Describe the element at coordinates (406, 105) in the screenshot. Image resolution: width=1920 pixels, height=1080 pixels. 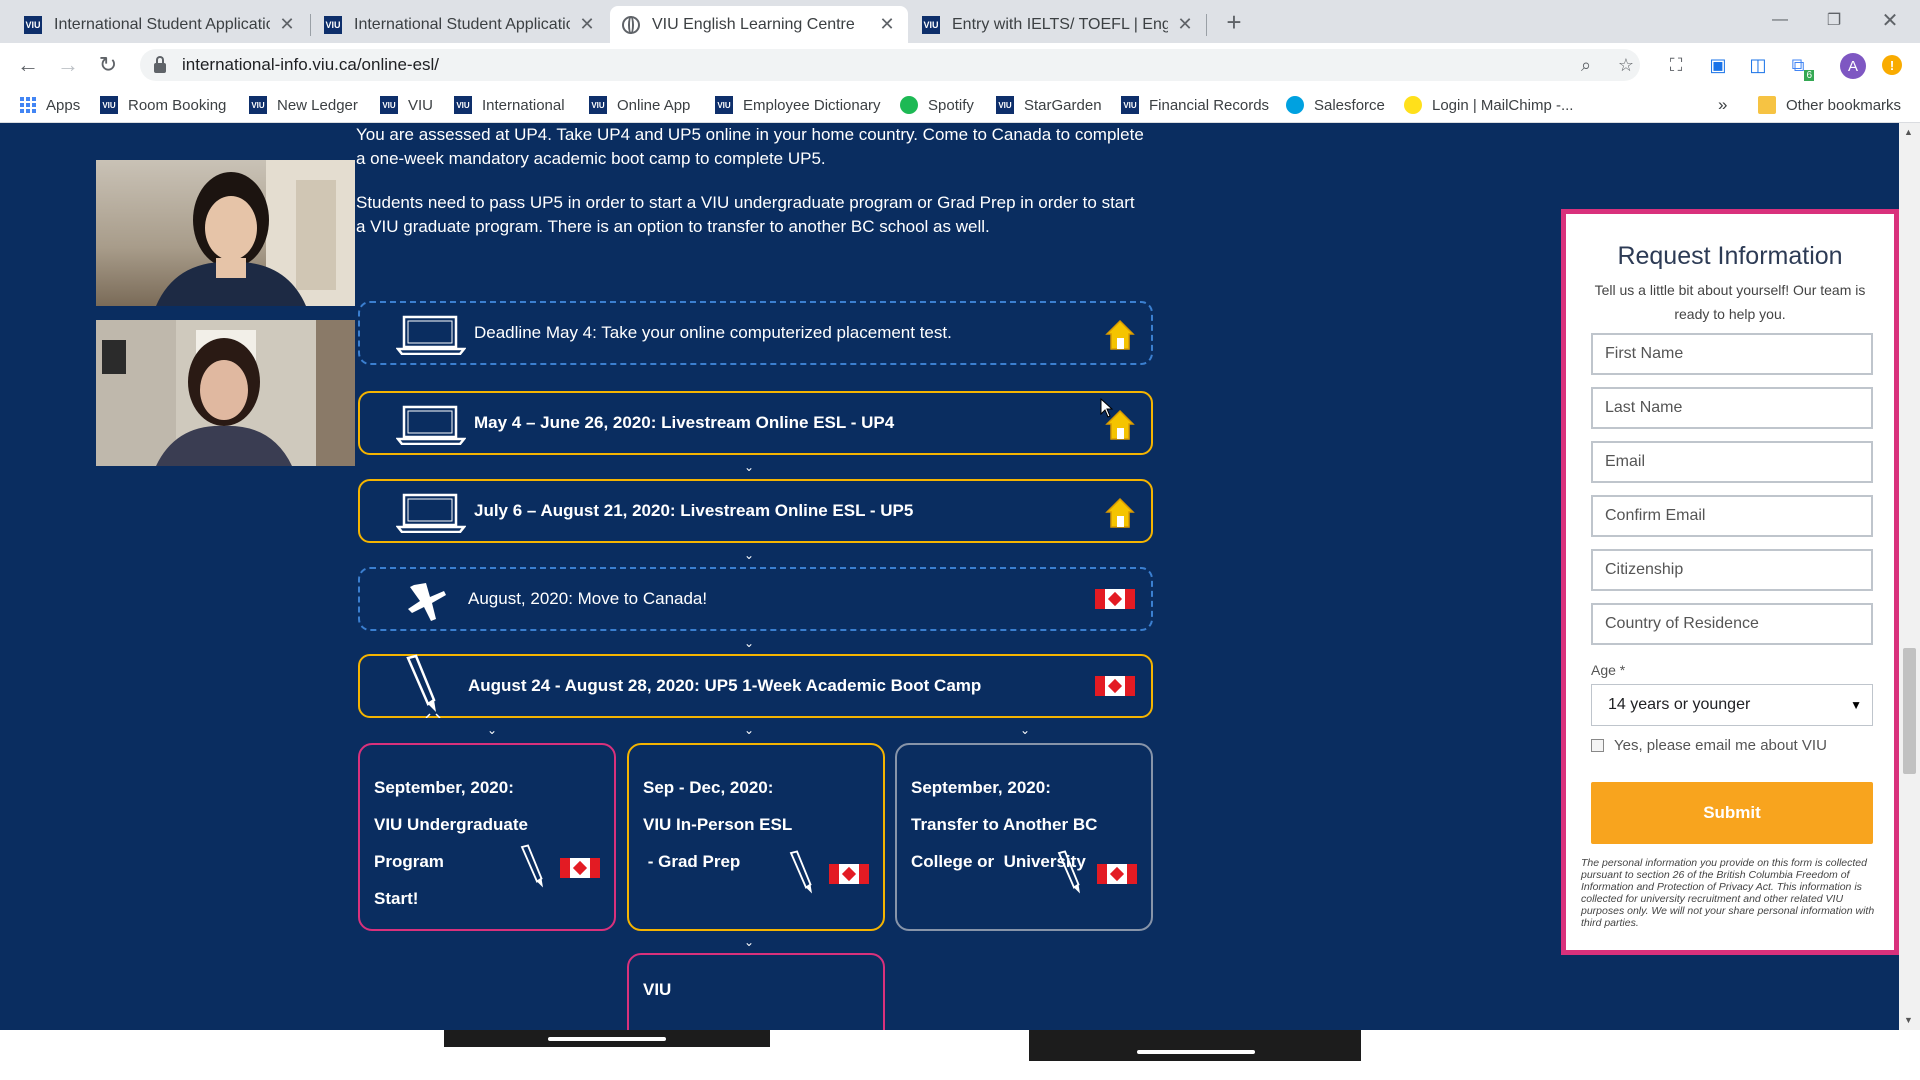
I see `bookmark-viu: VIU VIU` at that location.